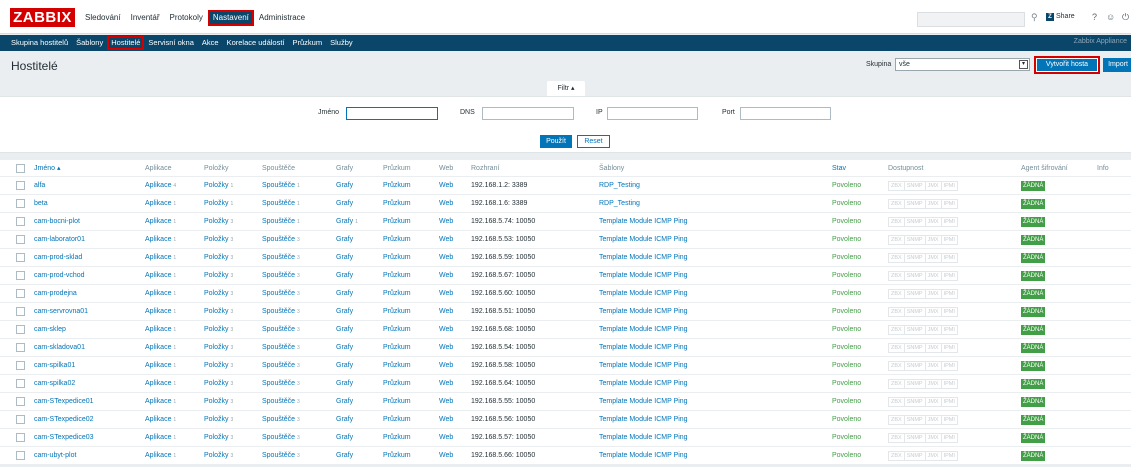 This screenshot has width=1131, height=467. What do you see at coordinates (59, 348) in the screenshot?
I see `host-name-link: cam-skladova01` at bounding box center [59, 348].